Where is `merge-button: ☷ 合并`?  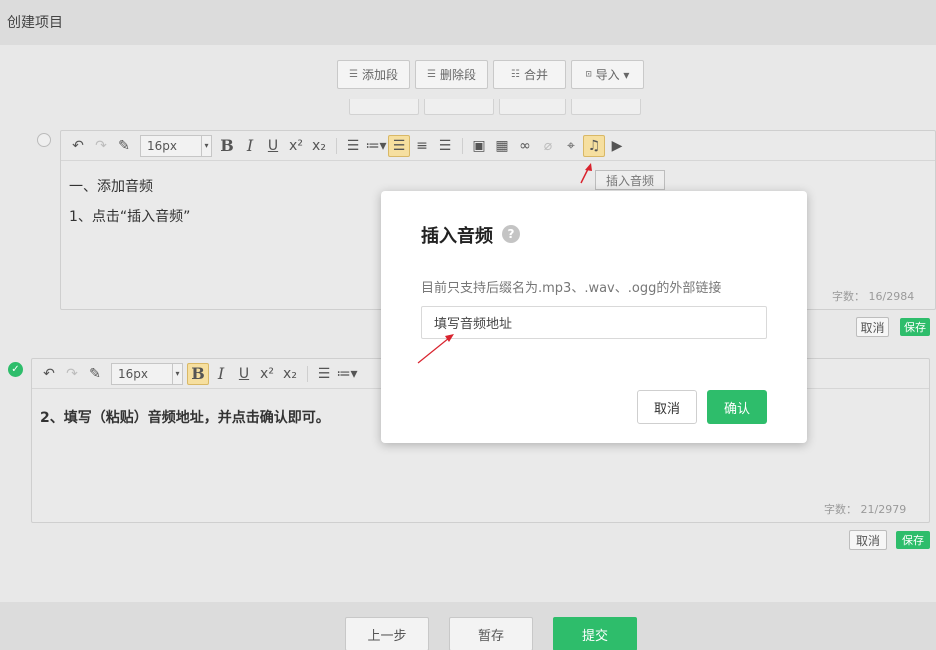 merge-button: ☷ 合并 is located at coordinates (529, 74).